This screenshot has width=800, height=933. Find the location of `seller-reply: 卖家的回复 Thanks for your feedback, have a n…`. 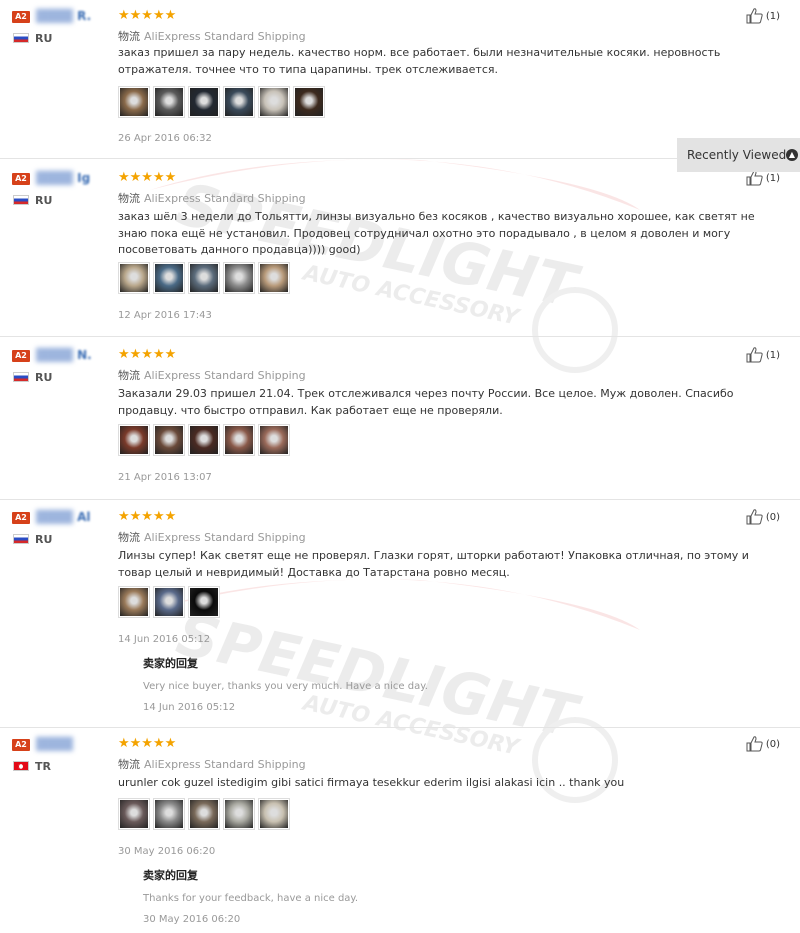

seller-reply: 卖家的回复 Thanks for your feedback, have a n… is located at coordinates (250, 896).